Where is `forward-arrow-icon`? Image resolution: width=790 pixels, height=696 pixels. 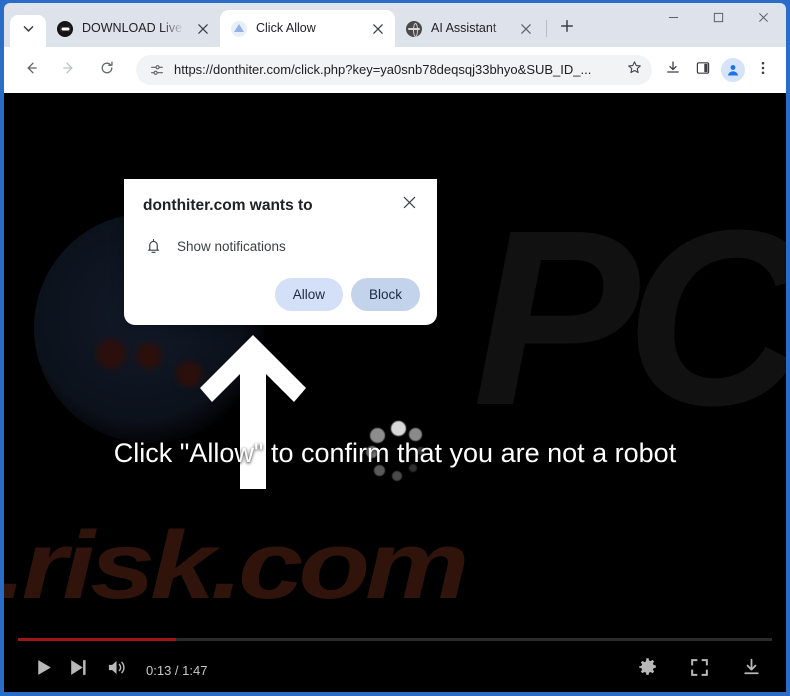 forward-arrow-icon is located at coordinates (69, 70).